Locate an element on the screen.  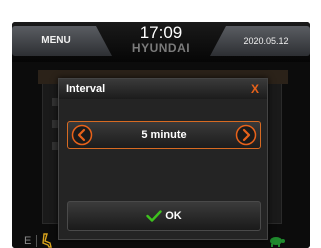
ok-button-content: OK is located at coordinates (164, 216).